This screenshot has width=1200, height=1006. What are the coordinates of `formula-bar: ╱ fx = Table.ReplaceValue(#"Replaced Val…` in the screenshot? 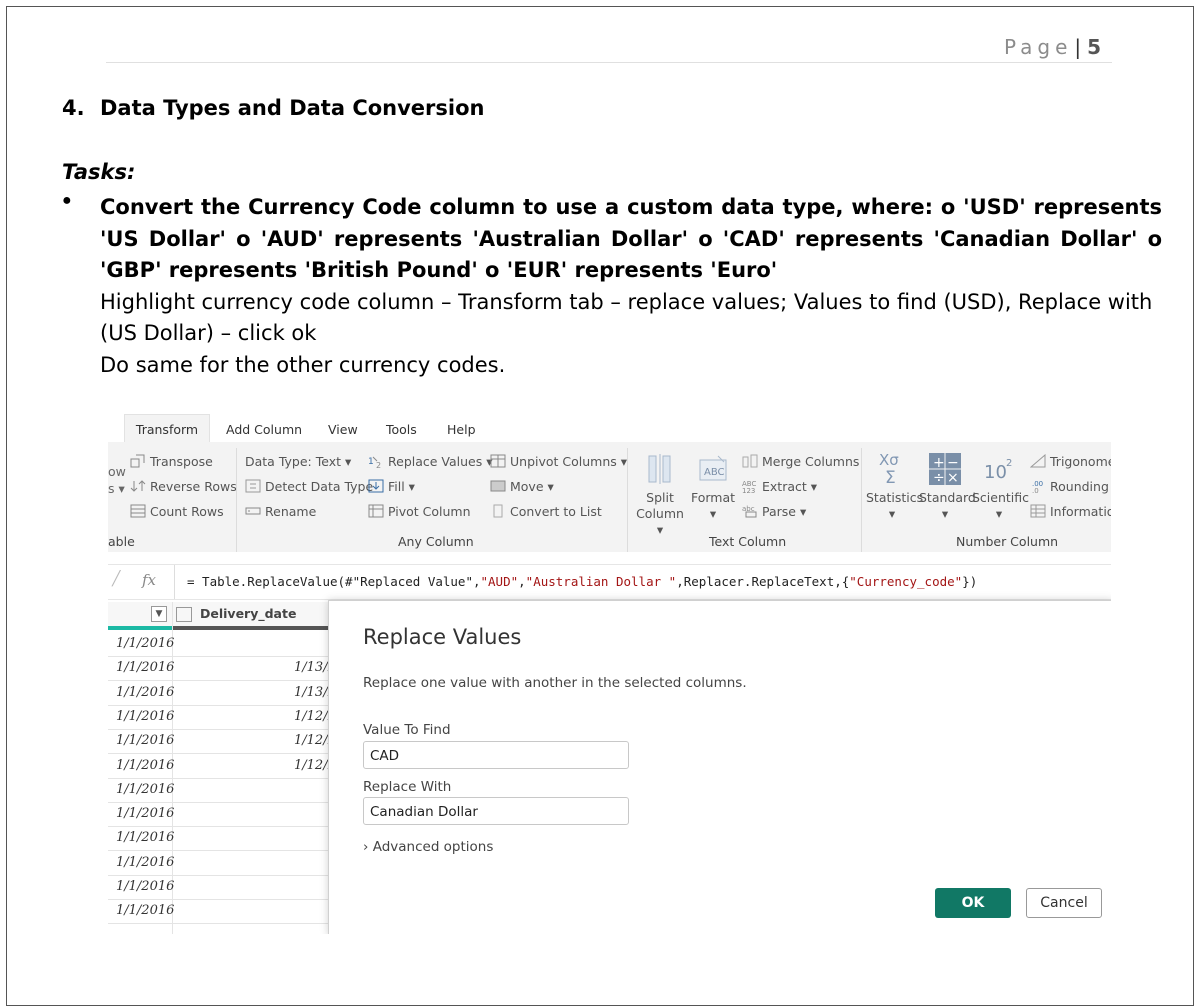 It's located at (609, 582).